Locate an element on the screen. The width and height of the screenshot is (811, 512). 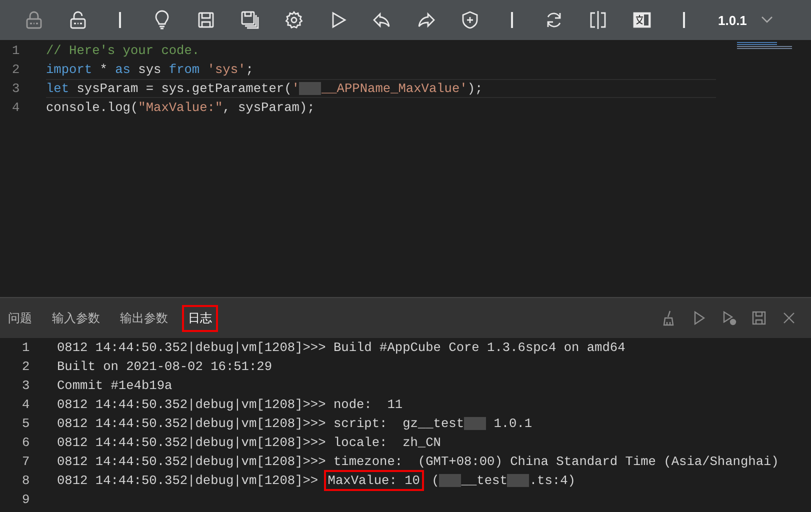
run-step-icon is located at coordinates (729, 318).